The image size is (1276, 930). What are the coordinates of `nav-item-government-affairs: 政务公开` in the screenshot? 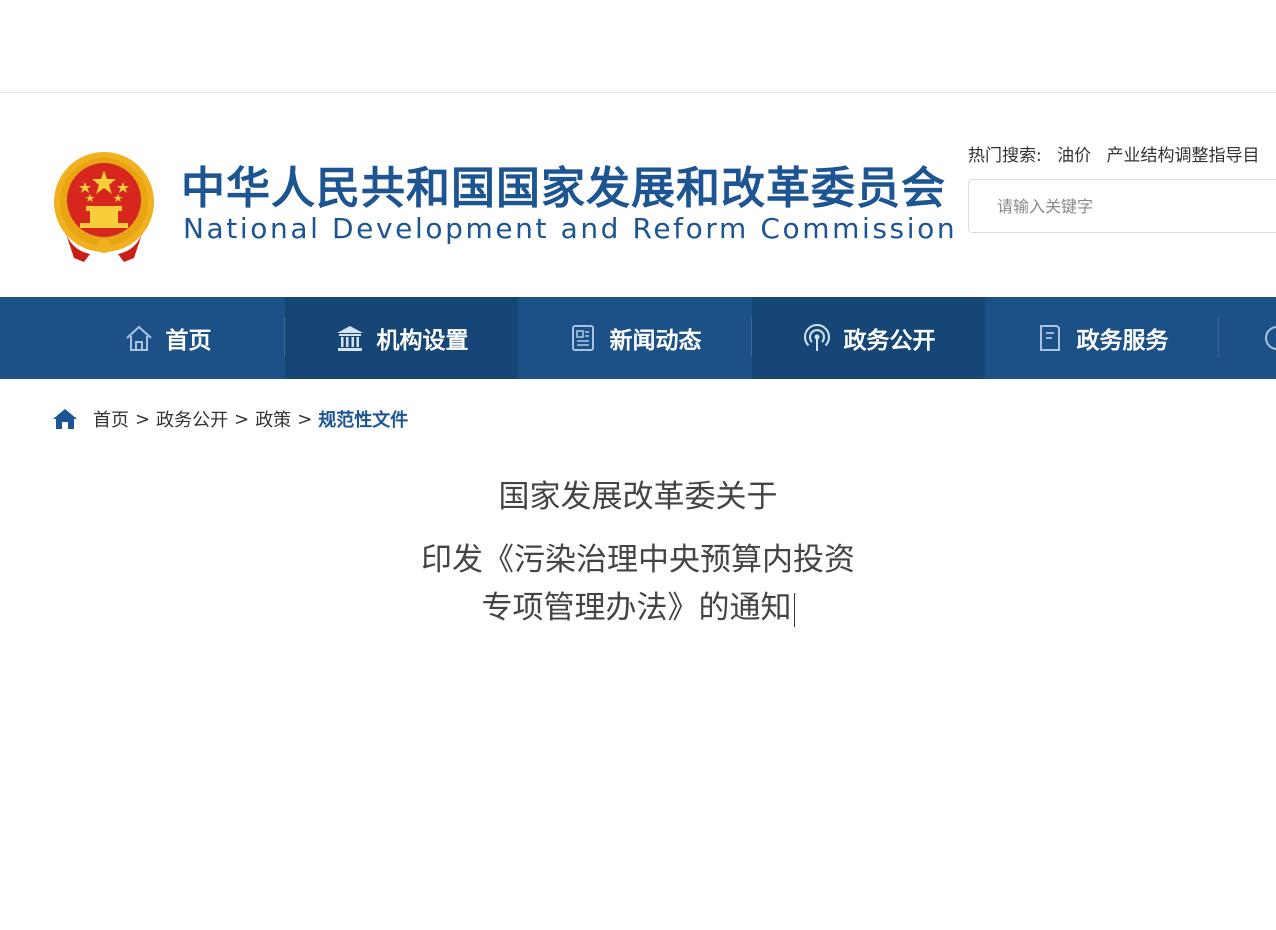 It's located at (868, 338).